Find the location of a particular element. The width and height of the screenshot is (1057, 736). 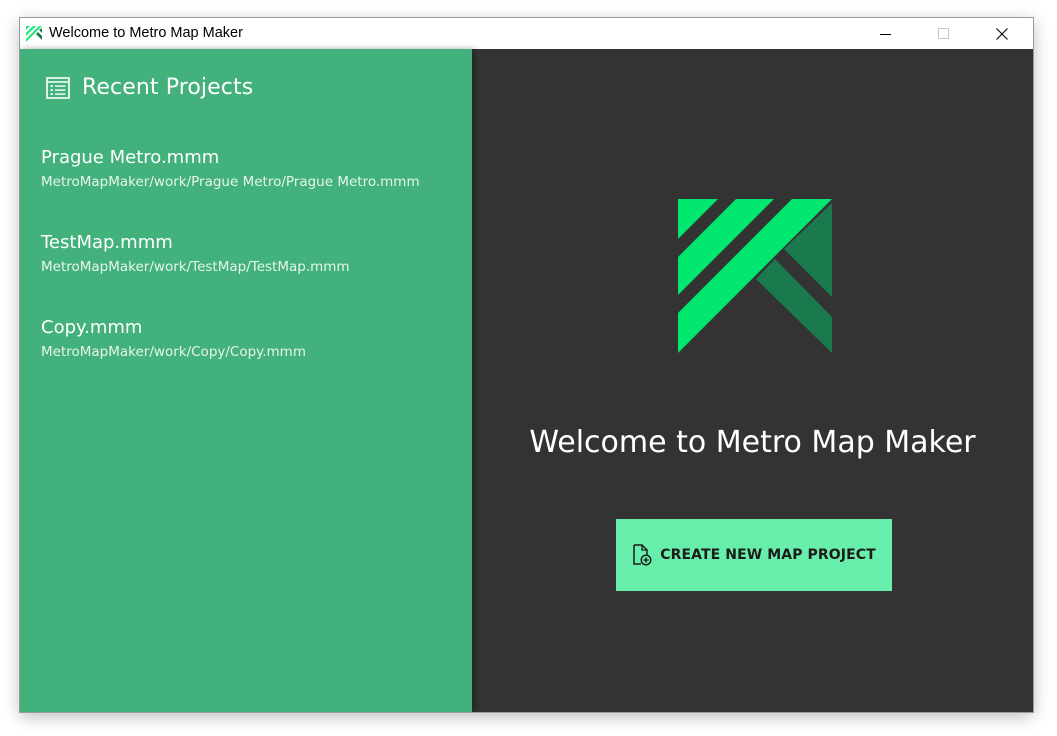

create-new-map-project-button: CREATE NEW MAP PROJECT is located at coordinates (754, 555).